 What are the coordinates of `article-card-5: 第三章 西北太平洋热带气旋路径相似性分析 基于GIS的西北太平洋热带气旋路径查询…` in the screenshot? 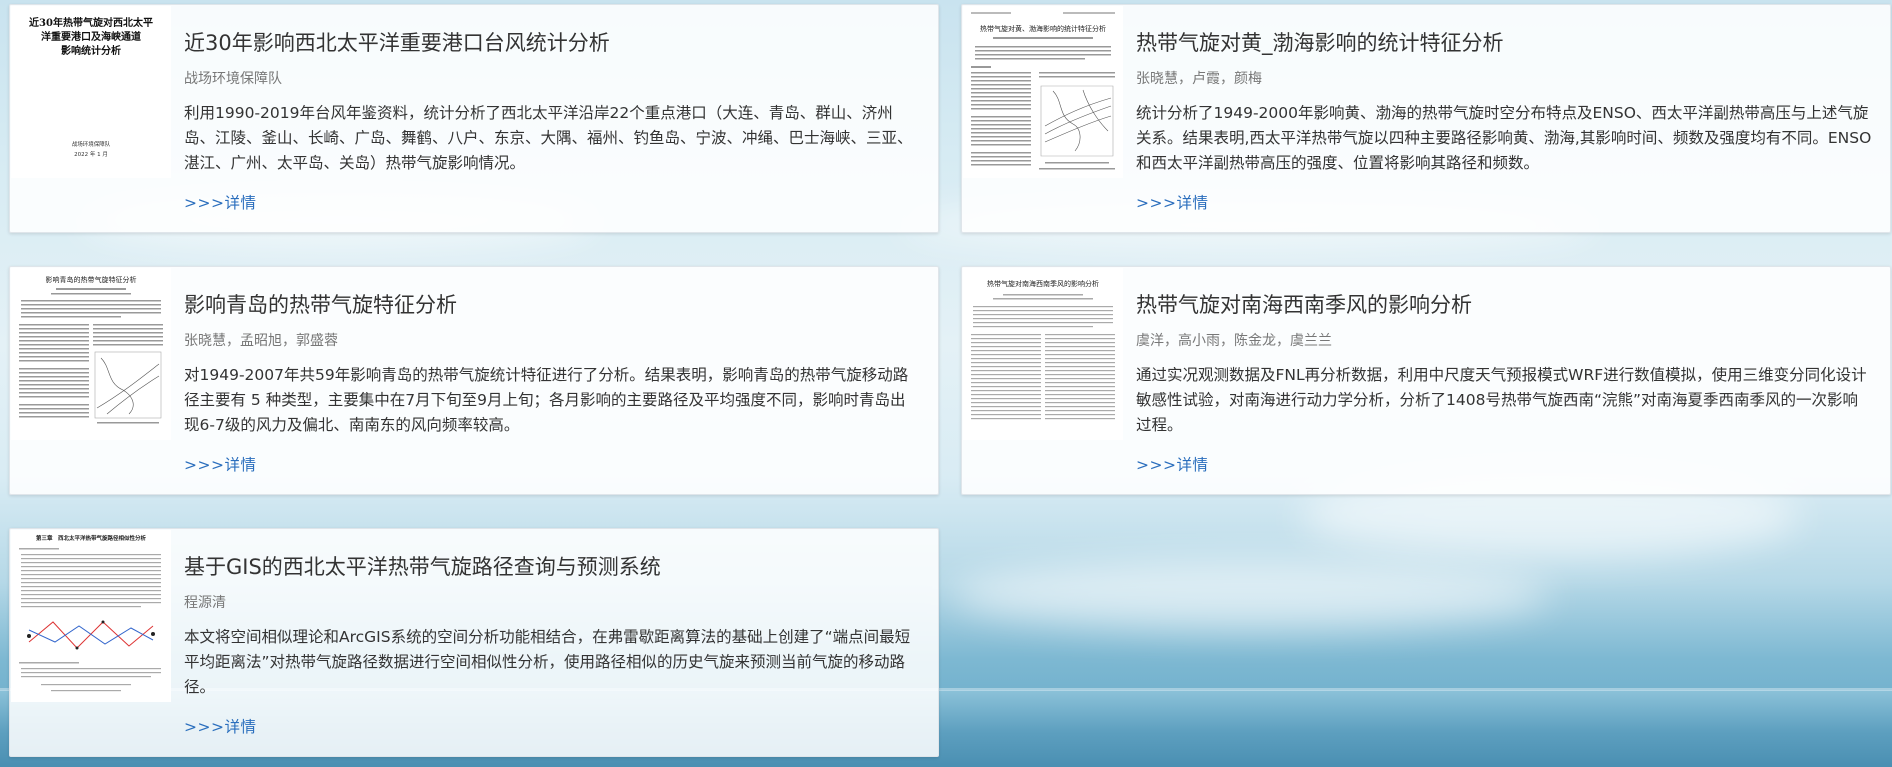 It's located at (474, 642).